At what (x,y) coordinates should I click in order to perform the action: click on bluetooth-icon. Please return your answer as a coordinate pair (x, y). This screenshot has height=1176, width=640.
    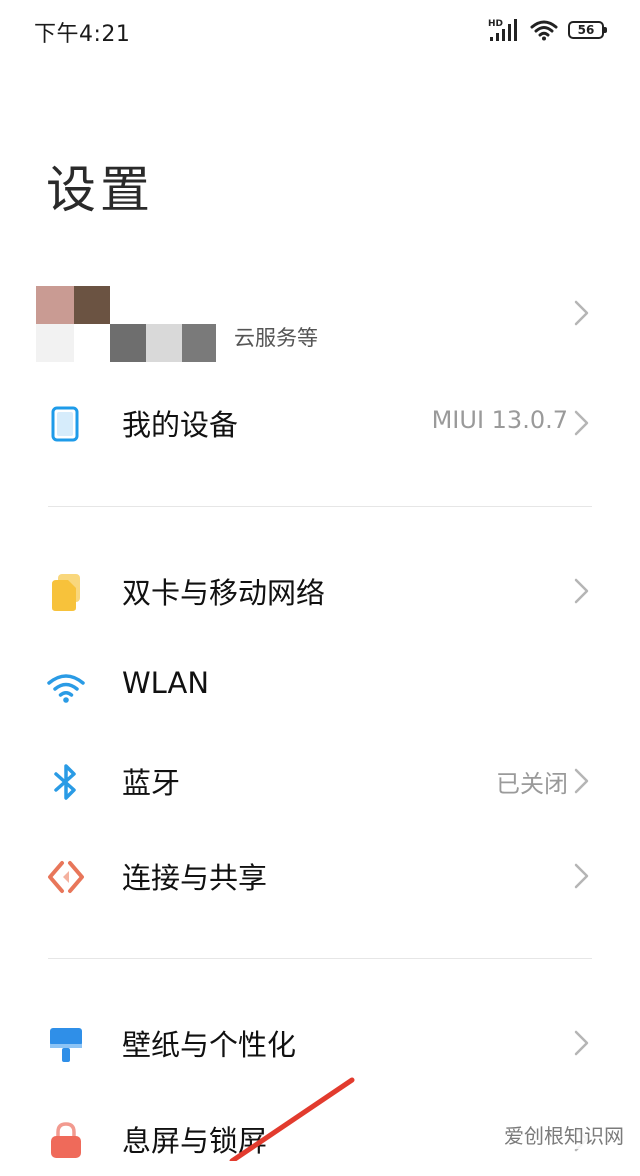
    Looking at the image, I should click on (65, 782).